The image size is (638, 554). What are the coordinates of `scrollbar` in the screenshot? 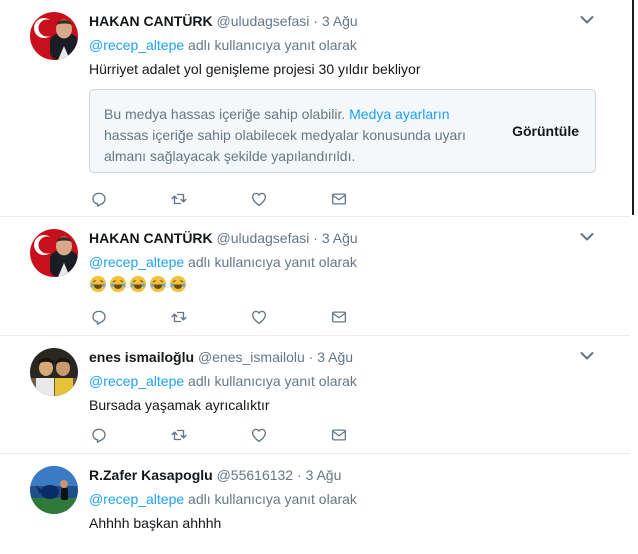 It's located at (633, 107).